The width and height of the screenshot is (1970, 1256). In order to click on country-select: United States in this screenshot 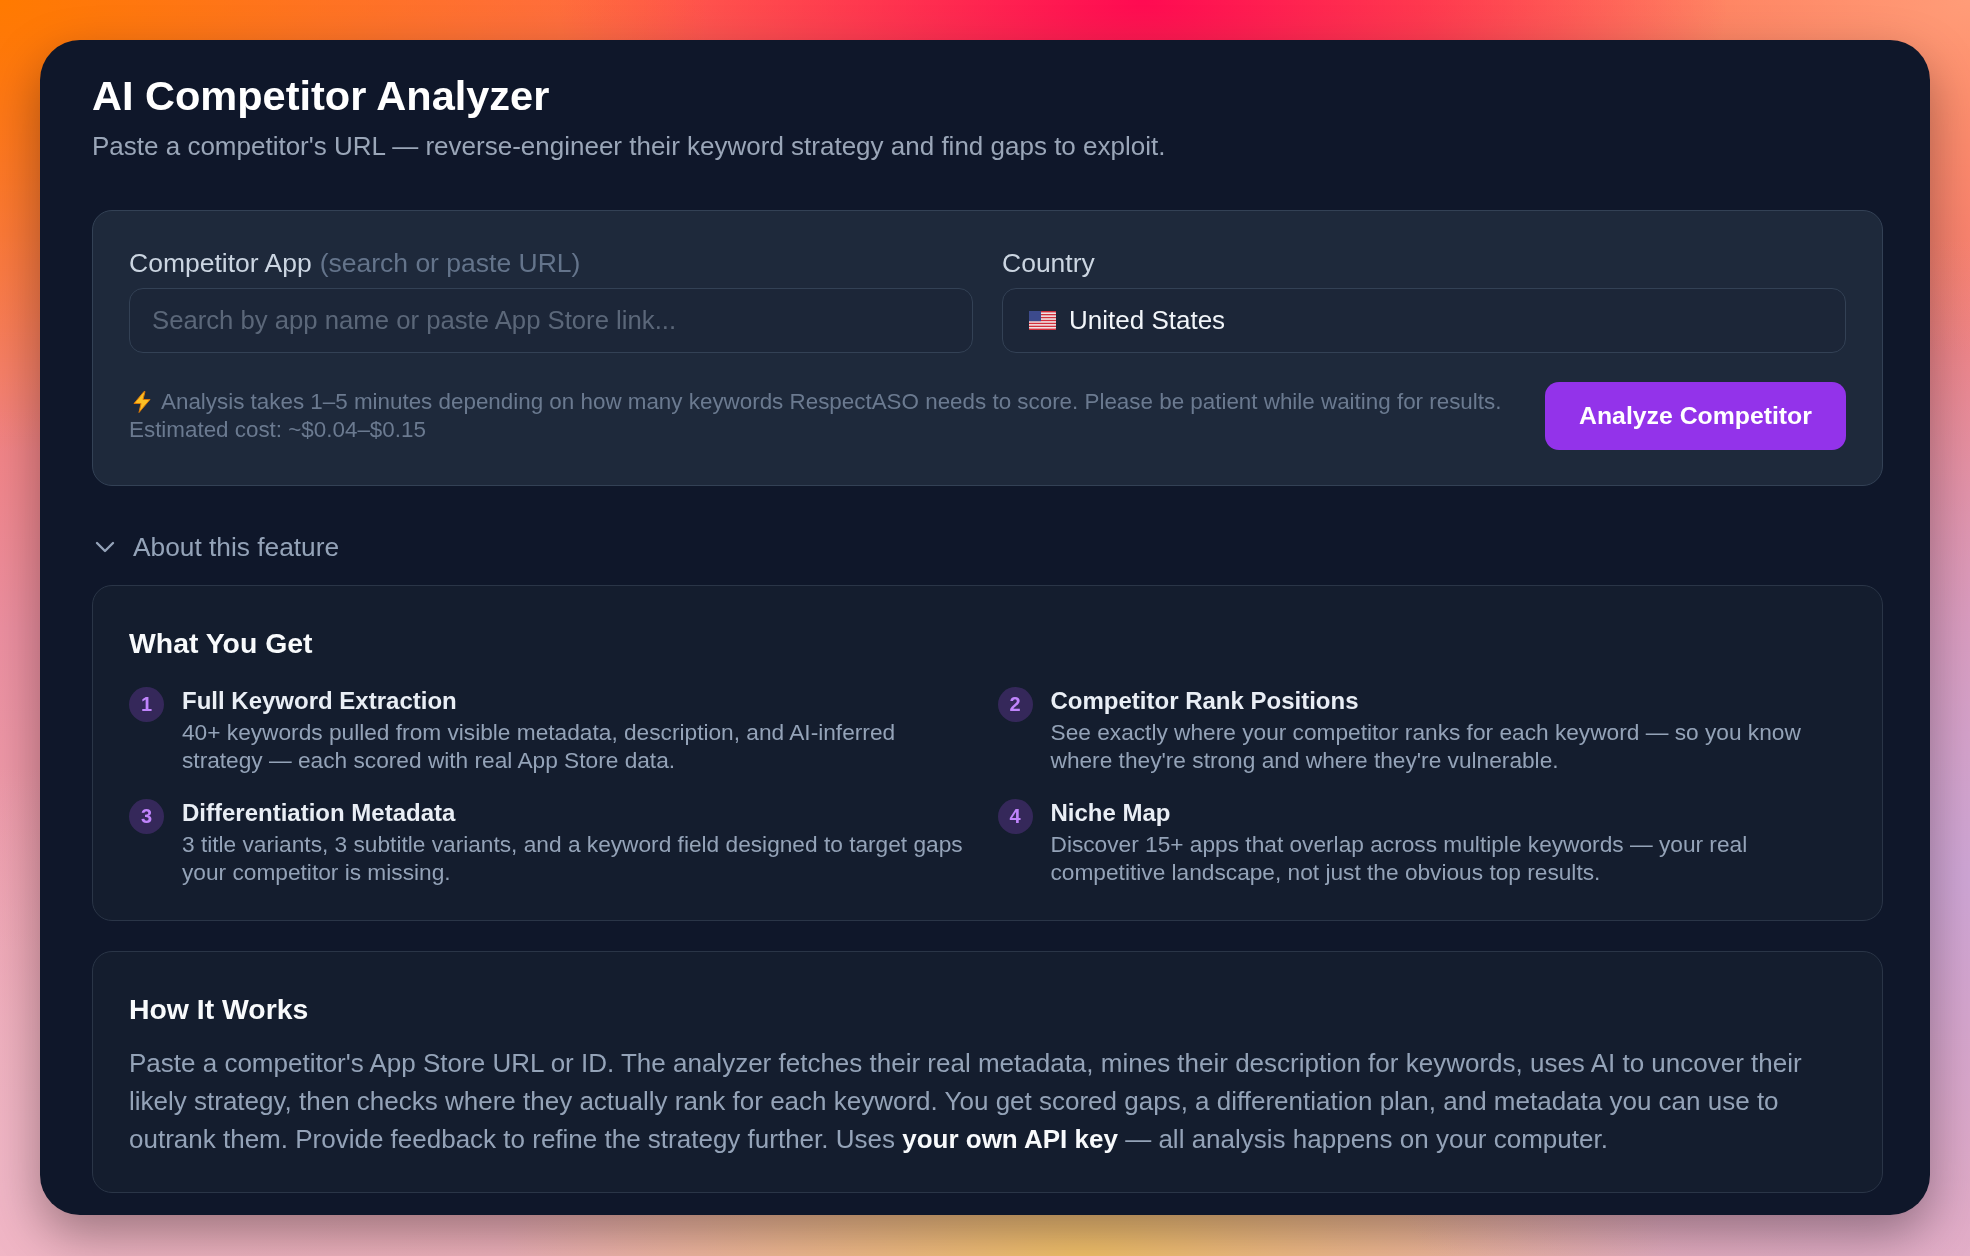, I will do `click(1424, 320)`.